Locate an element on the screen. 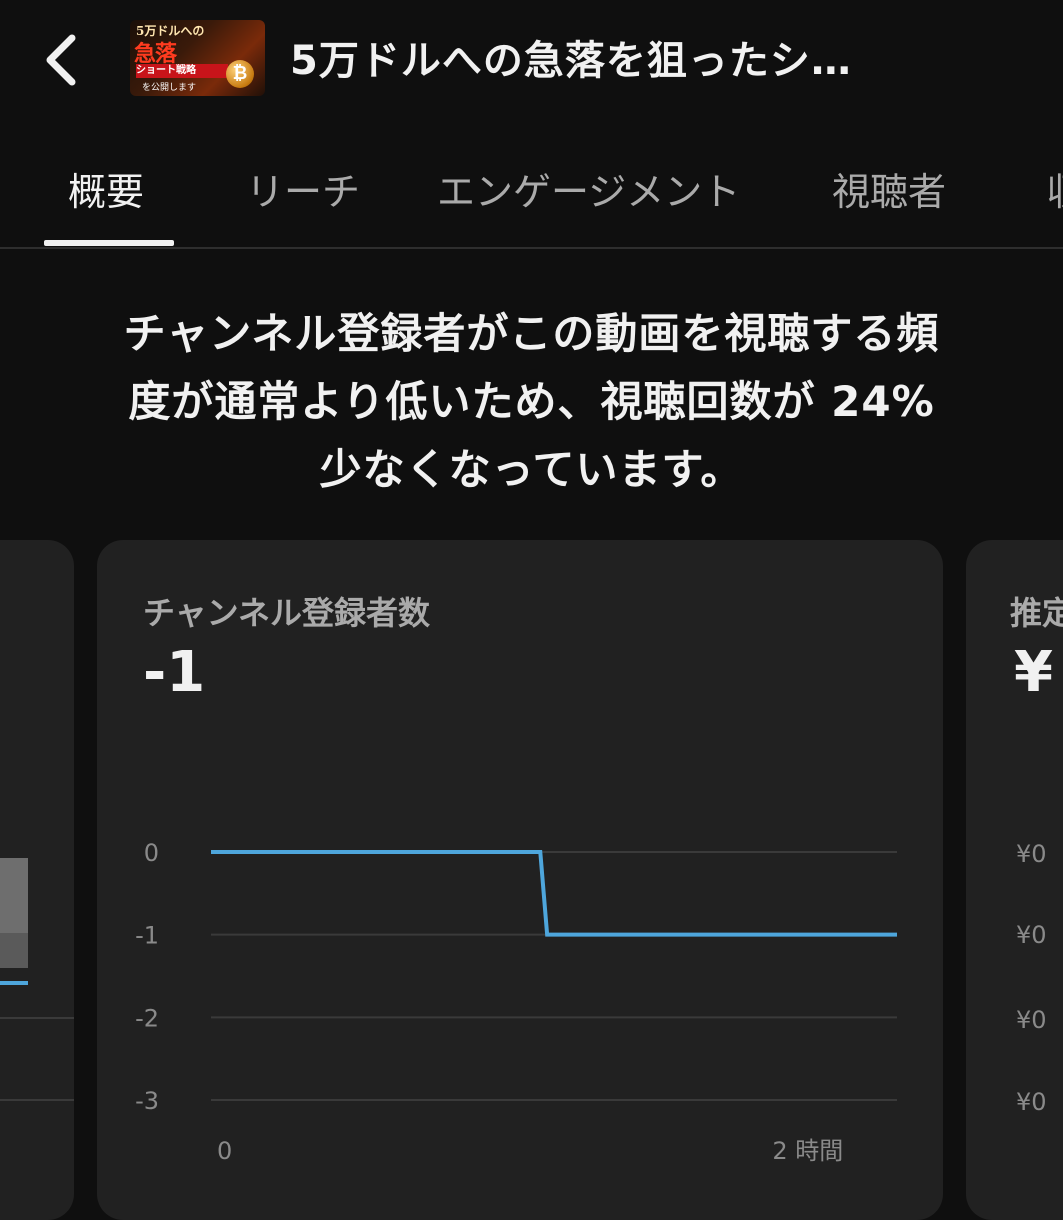  back-button is located at coordinates (63, 60).